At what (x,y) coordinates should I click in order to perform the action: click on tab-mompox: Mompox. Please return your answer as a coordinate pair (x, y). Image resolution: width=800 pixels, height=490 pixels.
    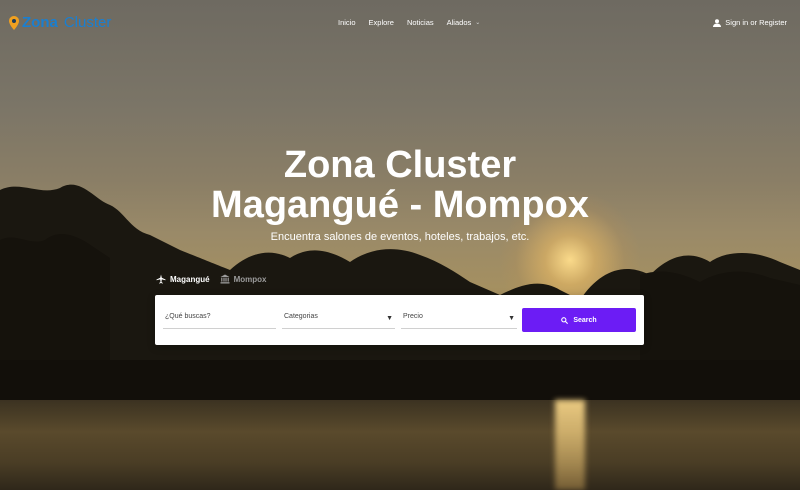
    Looking at the image, I should click on (243, 279).